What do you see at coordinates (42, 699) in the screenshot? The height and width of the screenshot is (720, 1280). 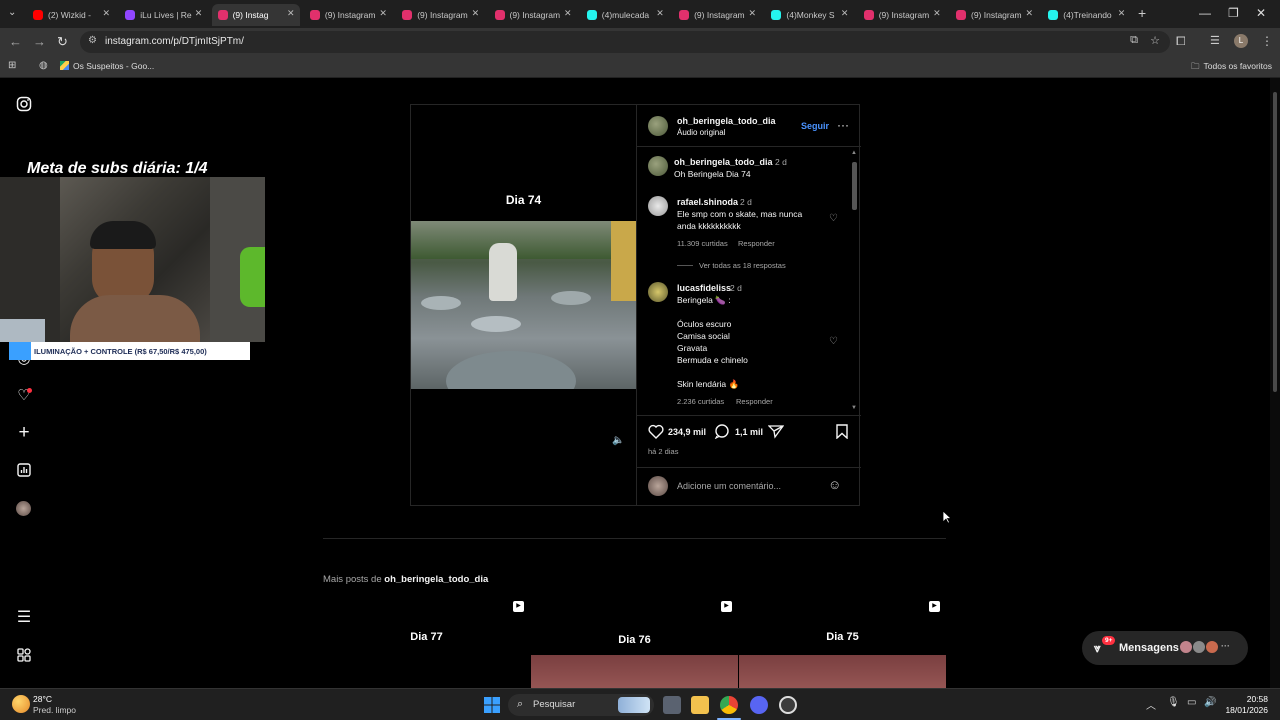 I see `weather-temp: 28°C` at bounding box center [42, 699].